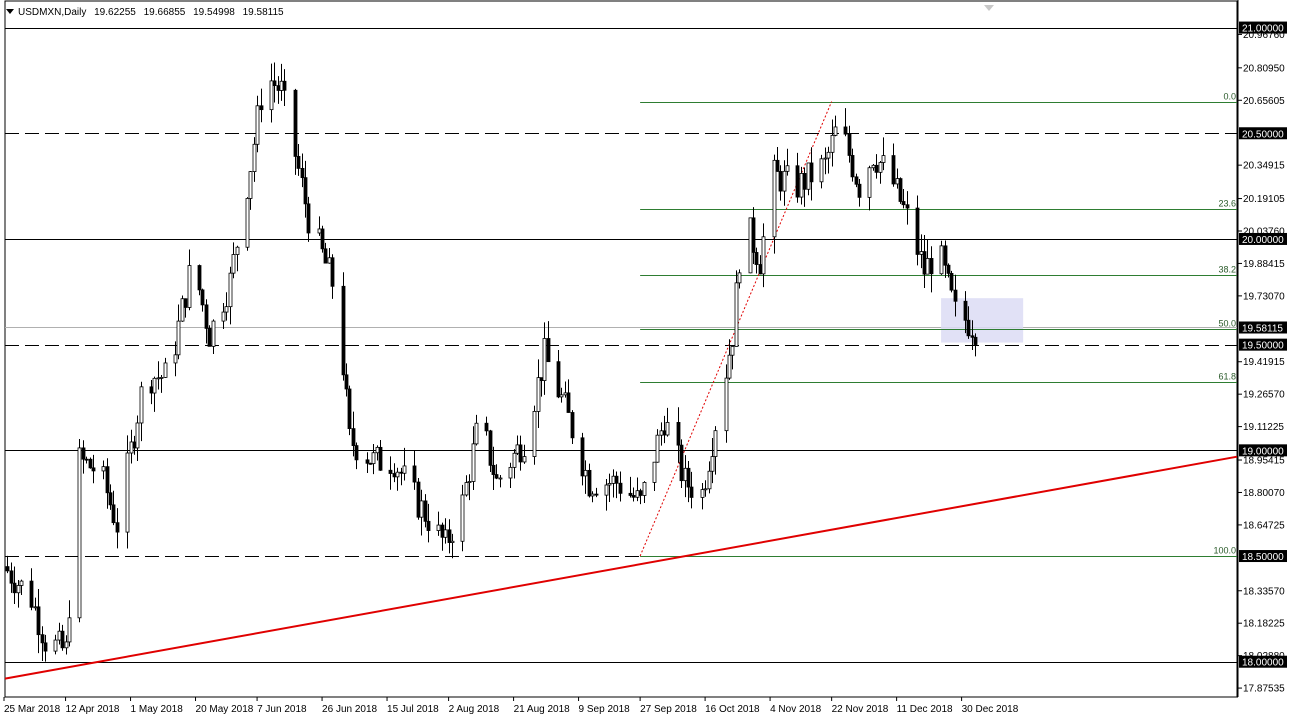  Describe the element at coordinates (982, 320) in the screenshot. I see `support-zone-rectangle` at that location.